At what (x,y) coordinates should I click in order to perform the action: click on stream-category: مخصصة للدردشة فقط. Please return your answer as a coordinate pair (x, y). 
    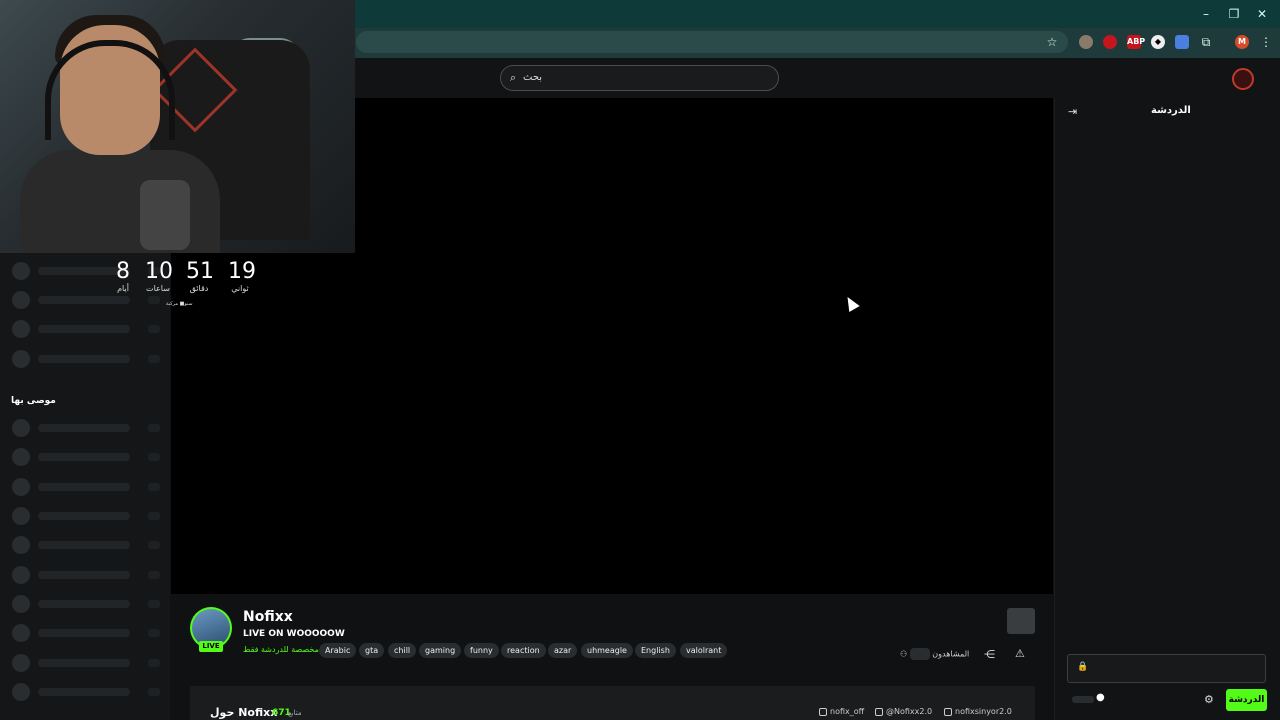
    Looking at the image, I should click on (281, 649).